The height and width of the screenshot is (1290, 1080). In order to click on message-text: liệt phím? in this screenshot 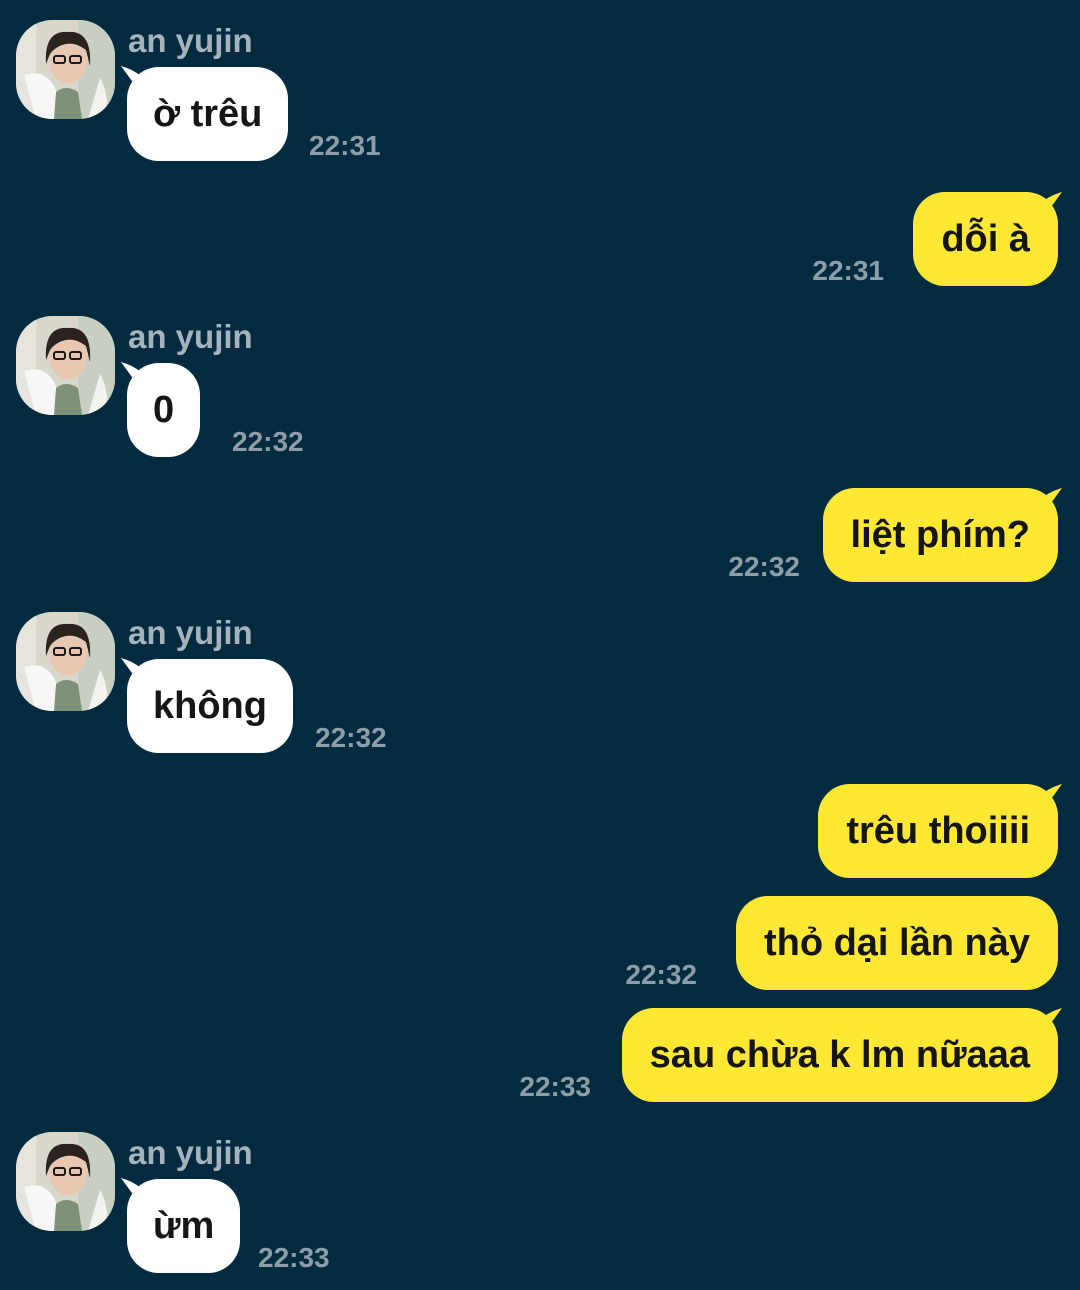, I will do `click(940, 535)`.